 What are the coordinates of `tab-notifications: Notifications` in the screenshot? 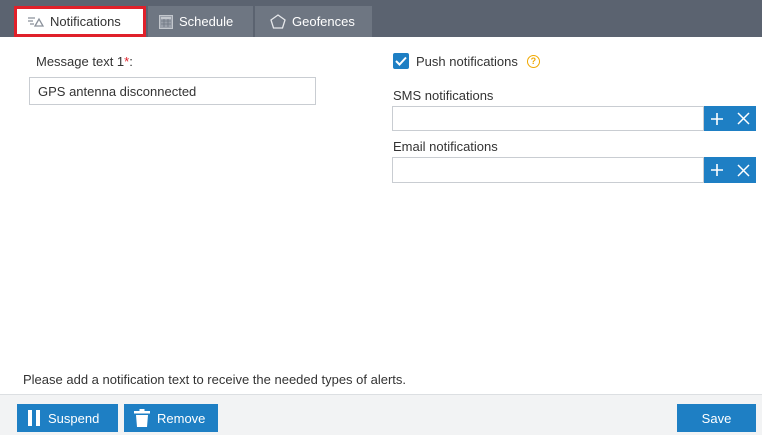 It's located at (80, 21).